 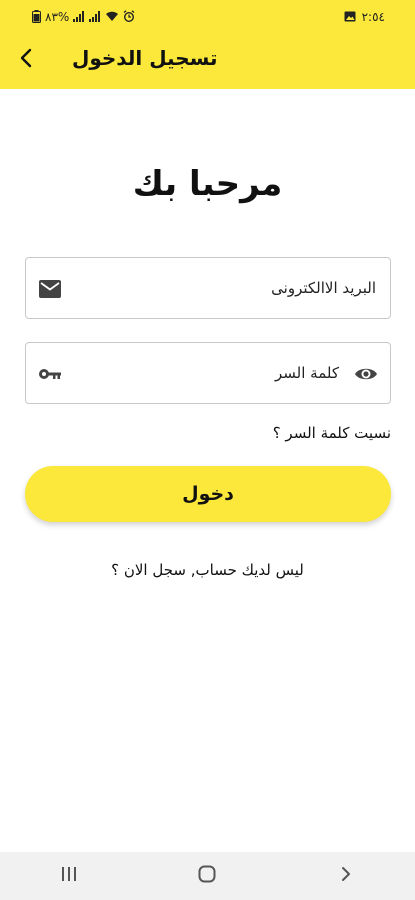 What do you see at coordinates (225, 288) in the screenshot?
I see `email-input` at bounding box center [225, 288].